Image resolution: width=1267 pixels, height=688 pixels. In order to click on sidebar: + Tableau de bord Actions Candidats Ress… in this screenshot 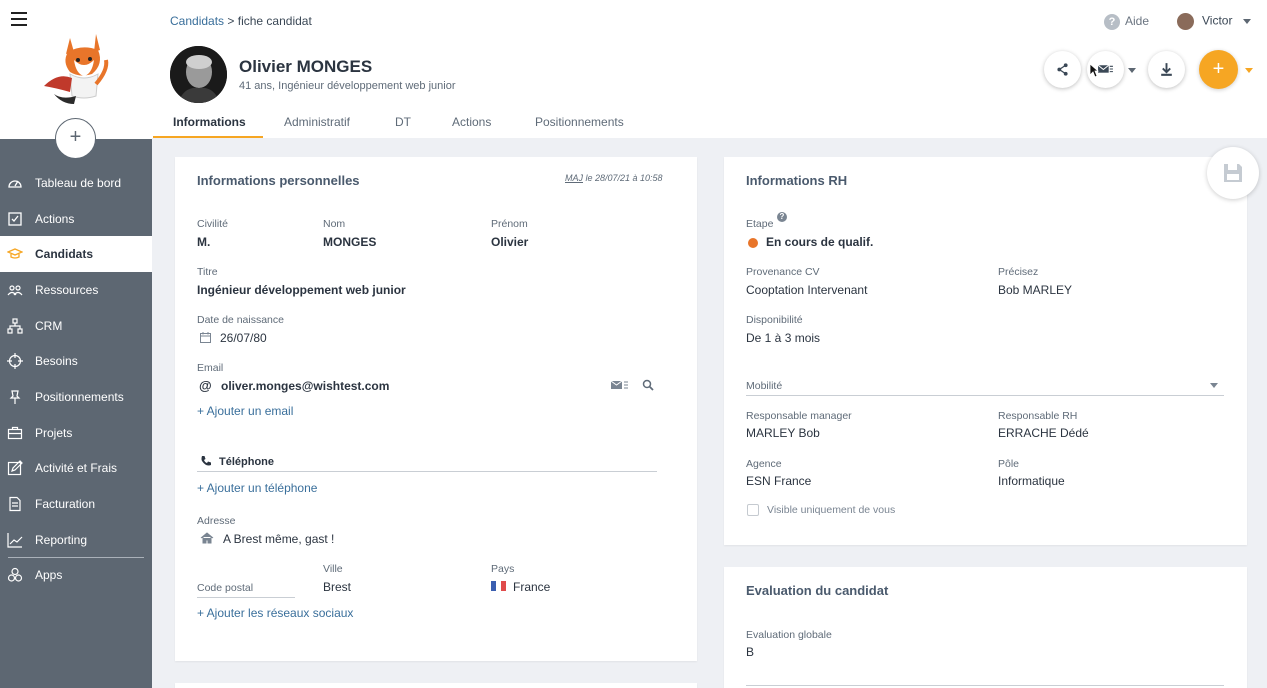, I will do `click(76, 344)`.